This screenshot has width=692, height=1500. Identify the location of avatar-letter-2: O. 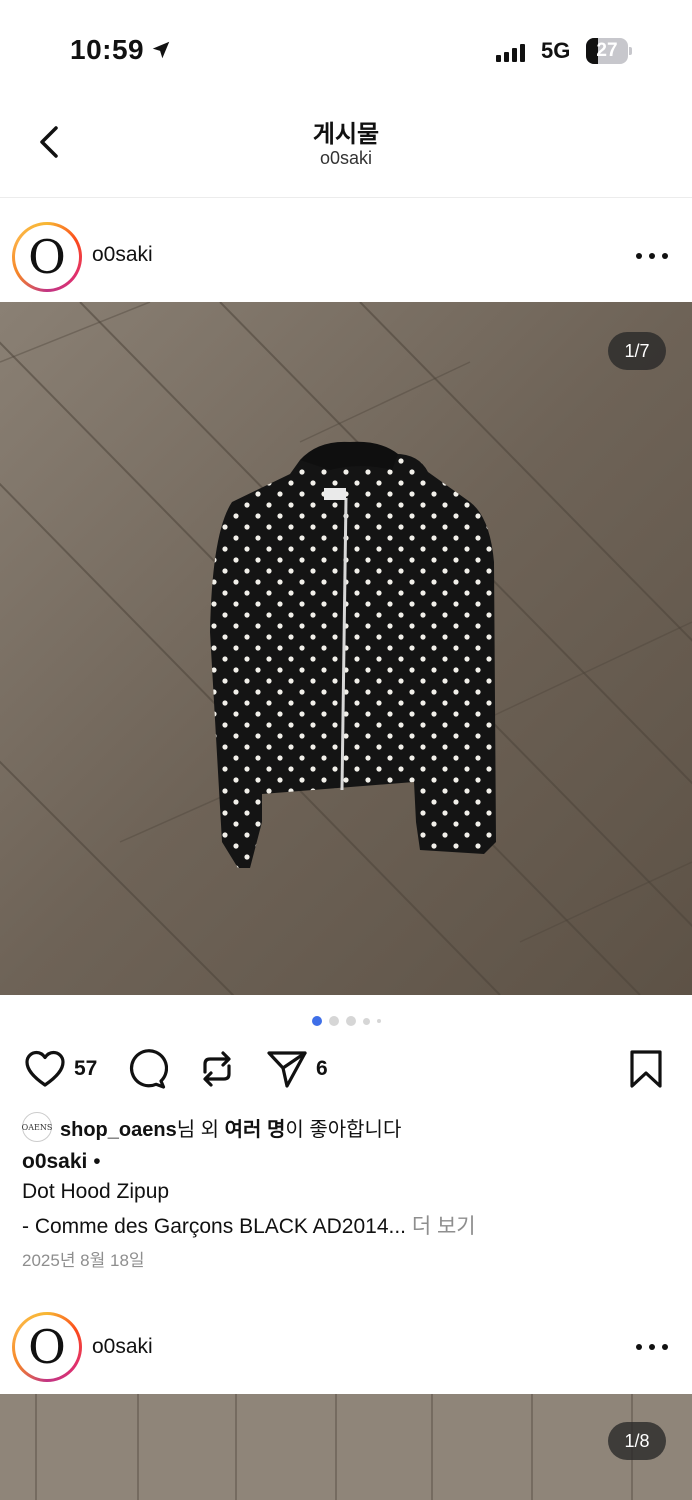
(47, 1347).